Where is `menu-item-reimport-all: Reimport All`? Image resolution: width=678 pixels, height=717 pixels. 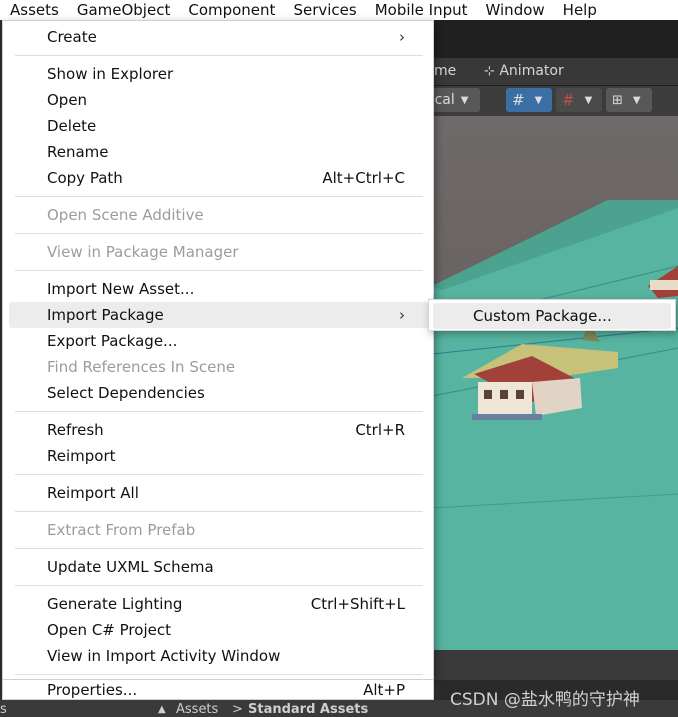 menu-item-reimport-all: Reimport All is located at coordinates (219, 493).